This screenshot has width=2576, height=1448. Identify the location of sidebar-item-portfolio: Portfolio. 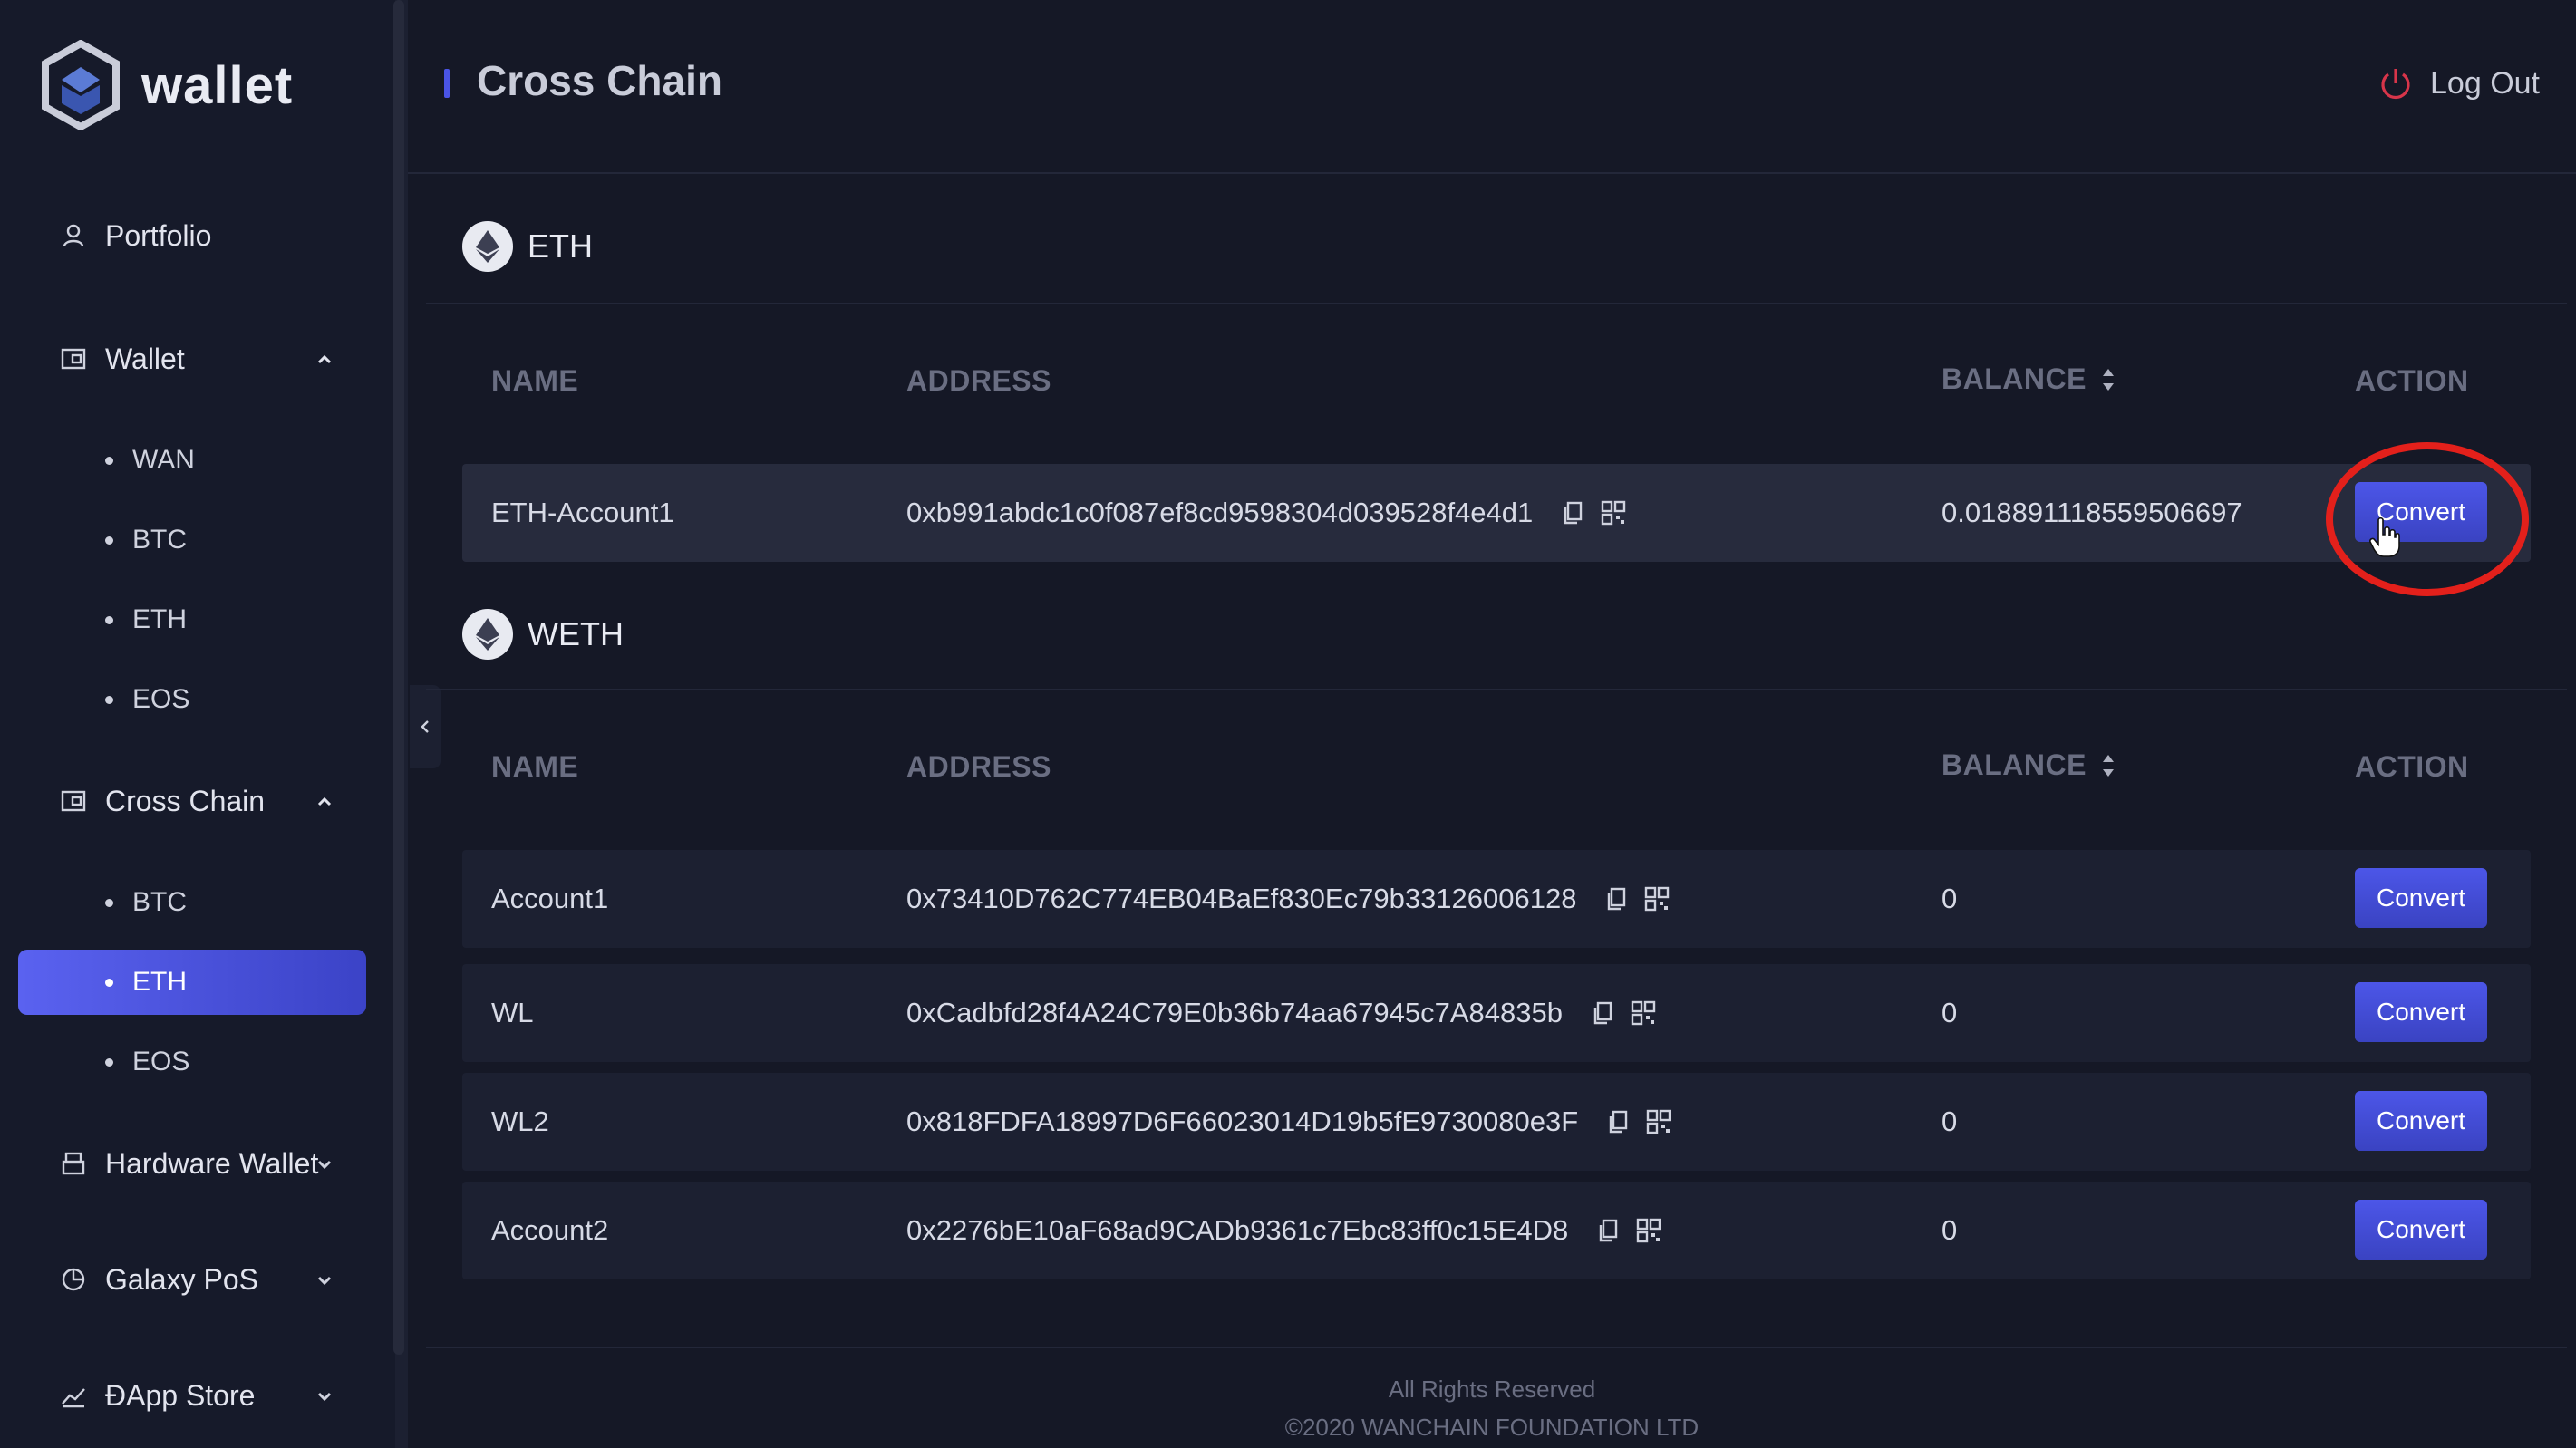
(197, 235).